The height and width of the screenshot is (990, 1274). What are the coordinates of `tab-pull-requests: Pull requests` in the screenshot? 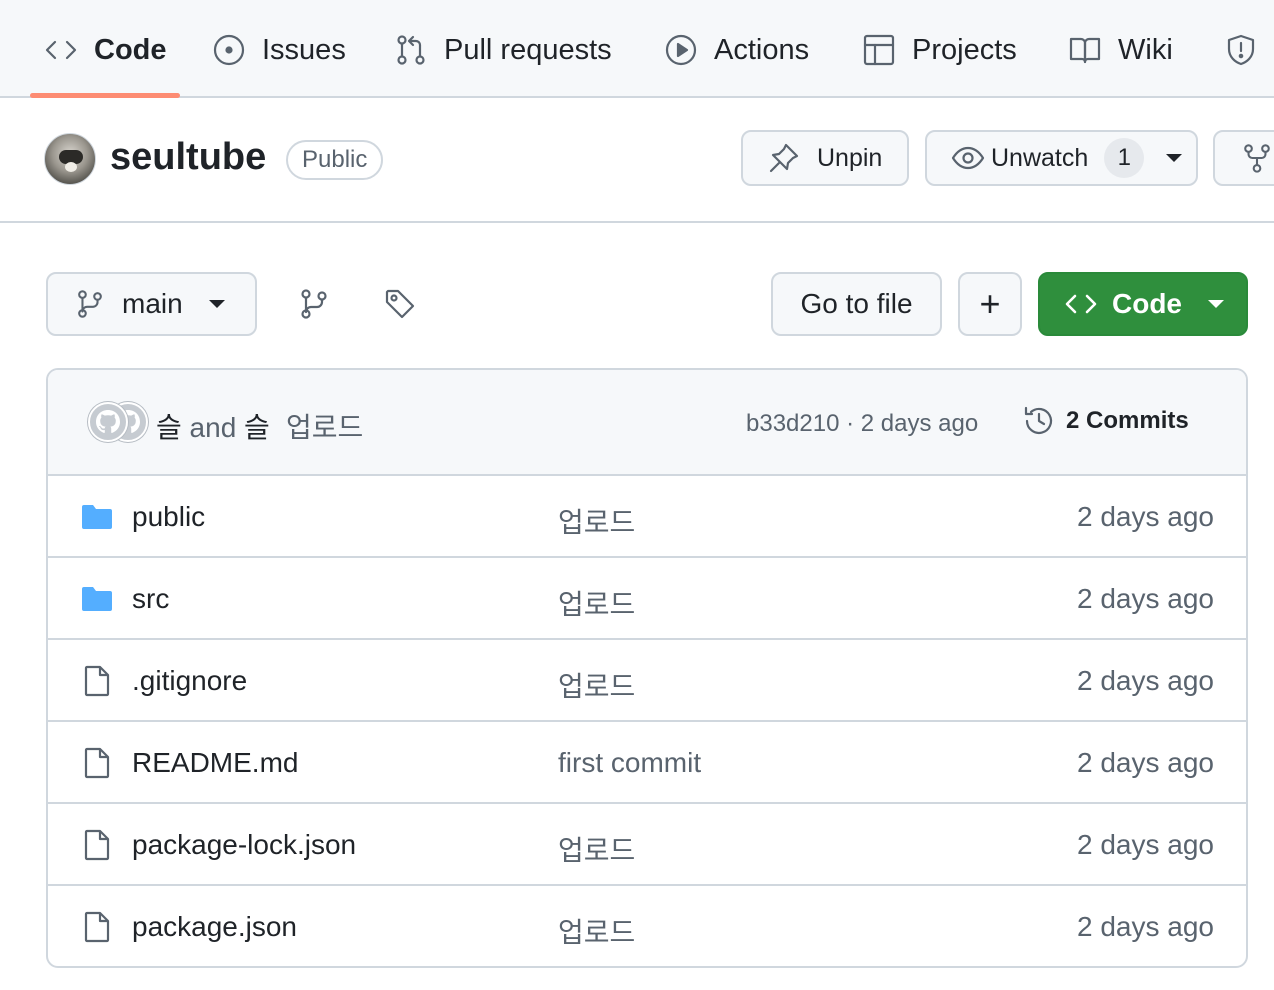 It's located at (503, 50).